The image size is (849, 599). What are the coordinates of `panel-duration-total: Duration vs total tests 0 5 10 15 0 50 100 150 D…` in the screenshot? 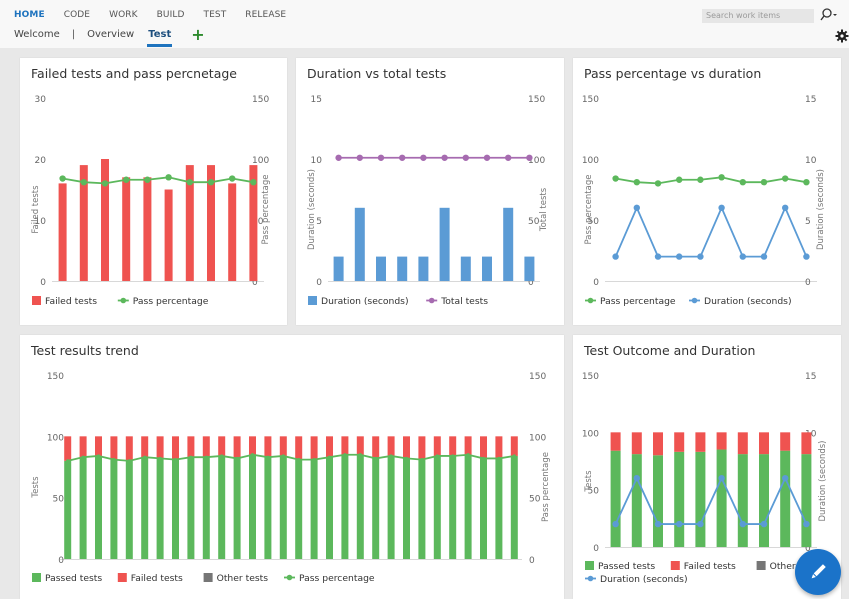 It's located at (430, 191).